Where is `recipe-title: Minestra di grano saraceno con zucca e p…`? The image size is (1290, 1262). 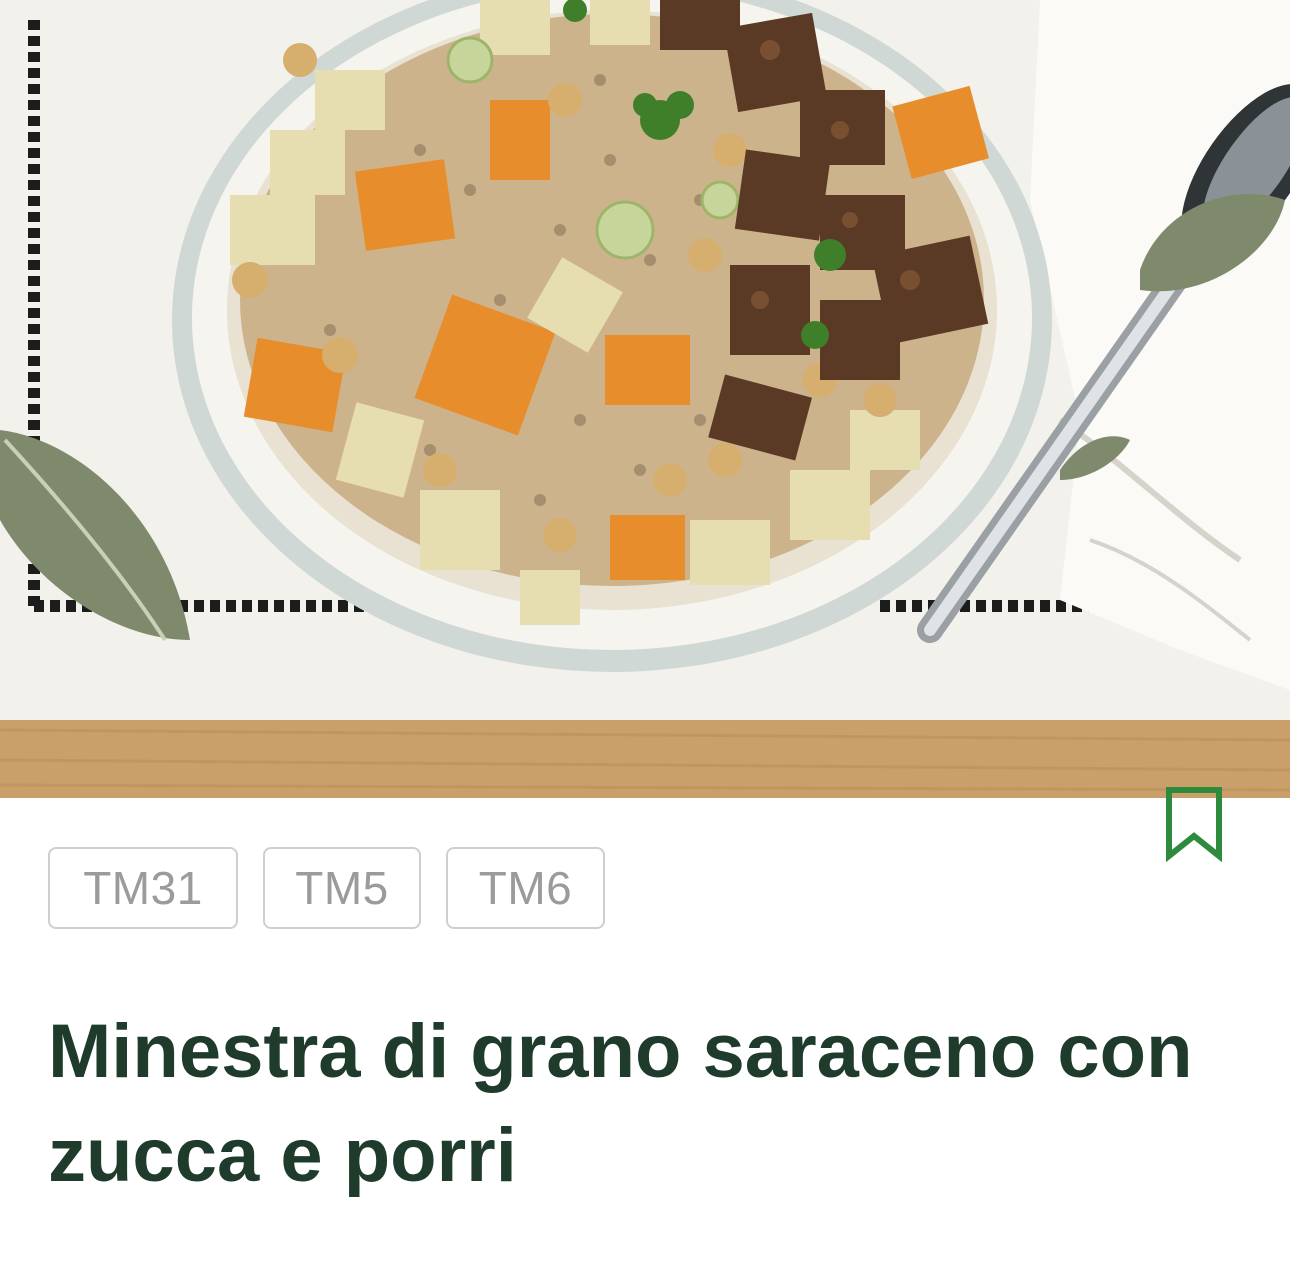 recipe-title: Minestra di grano saraceno con zucca e p… is located at coordinates (620, 1103).